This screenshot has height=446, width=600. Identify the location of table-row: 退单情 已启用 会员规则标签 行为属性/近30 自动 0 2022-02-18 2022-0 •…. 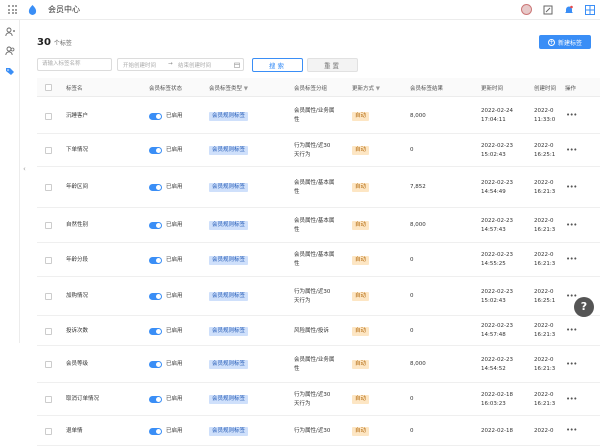
(318, 431).